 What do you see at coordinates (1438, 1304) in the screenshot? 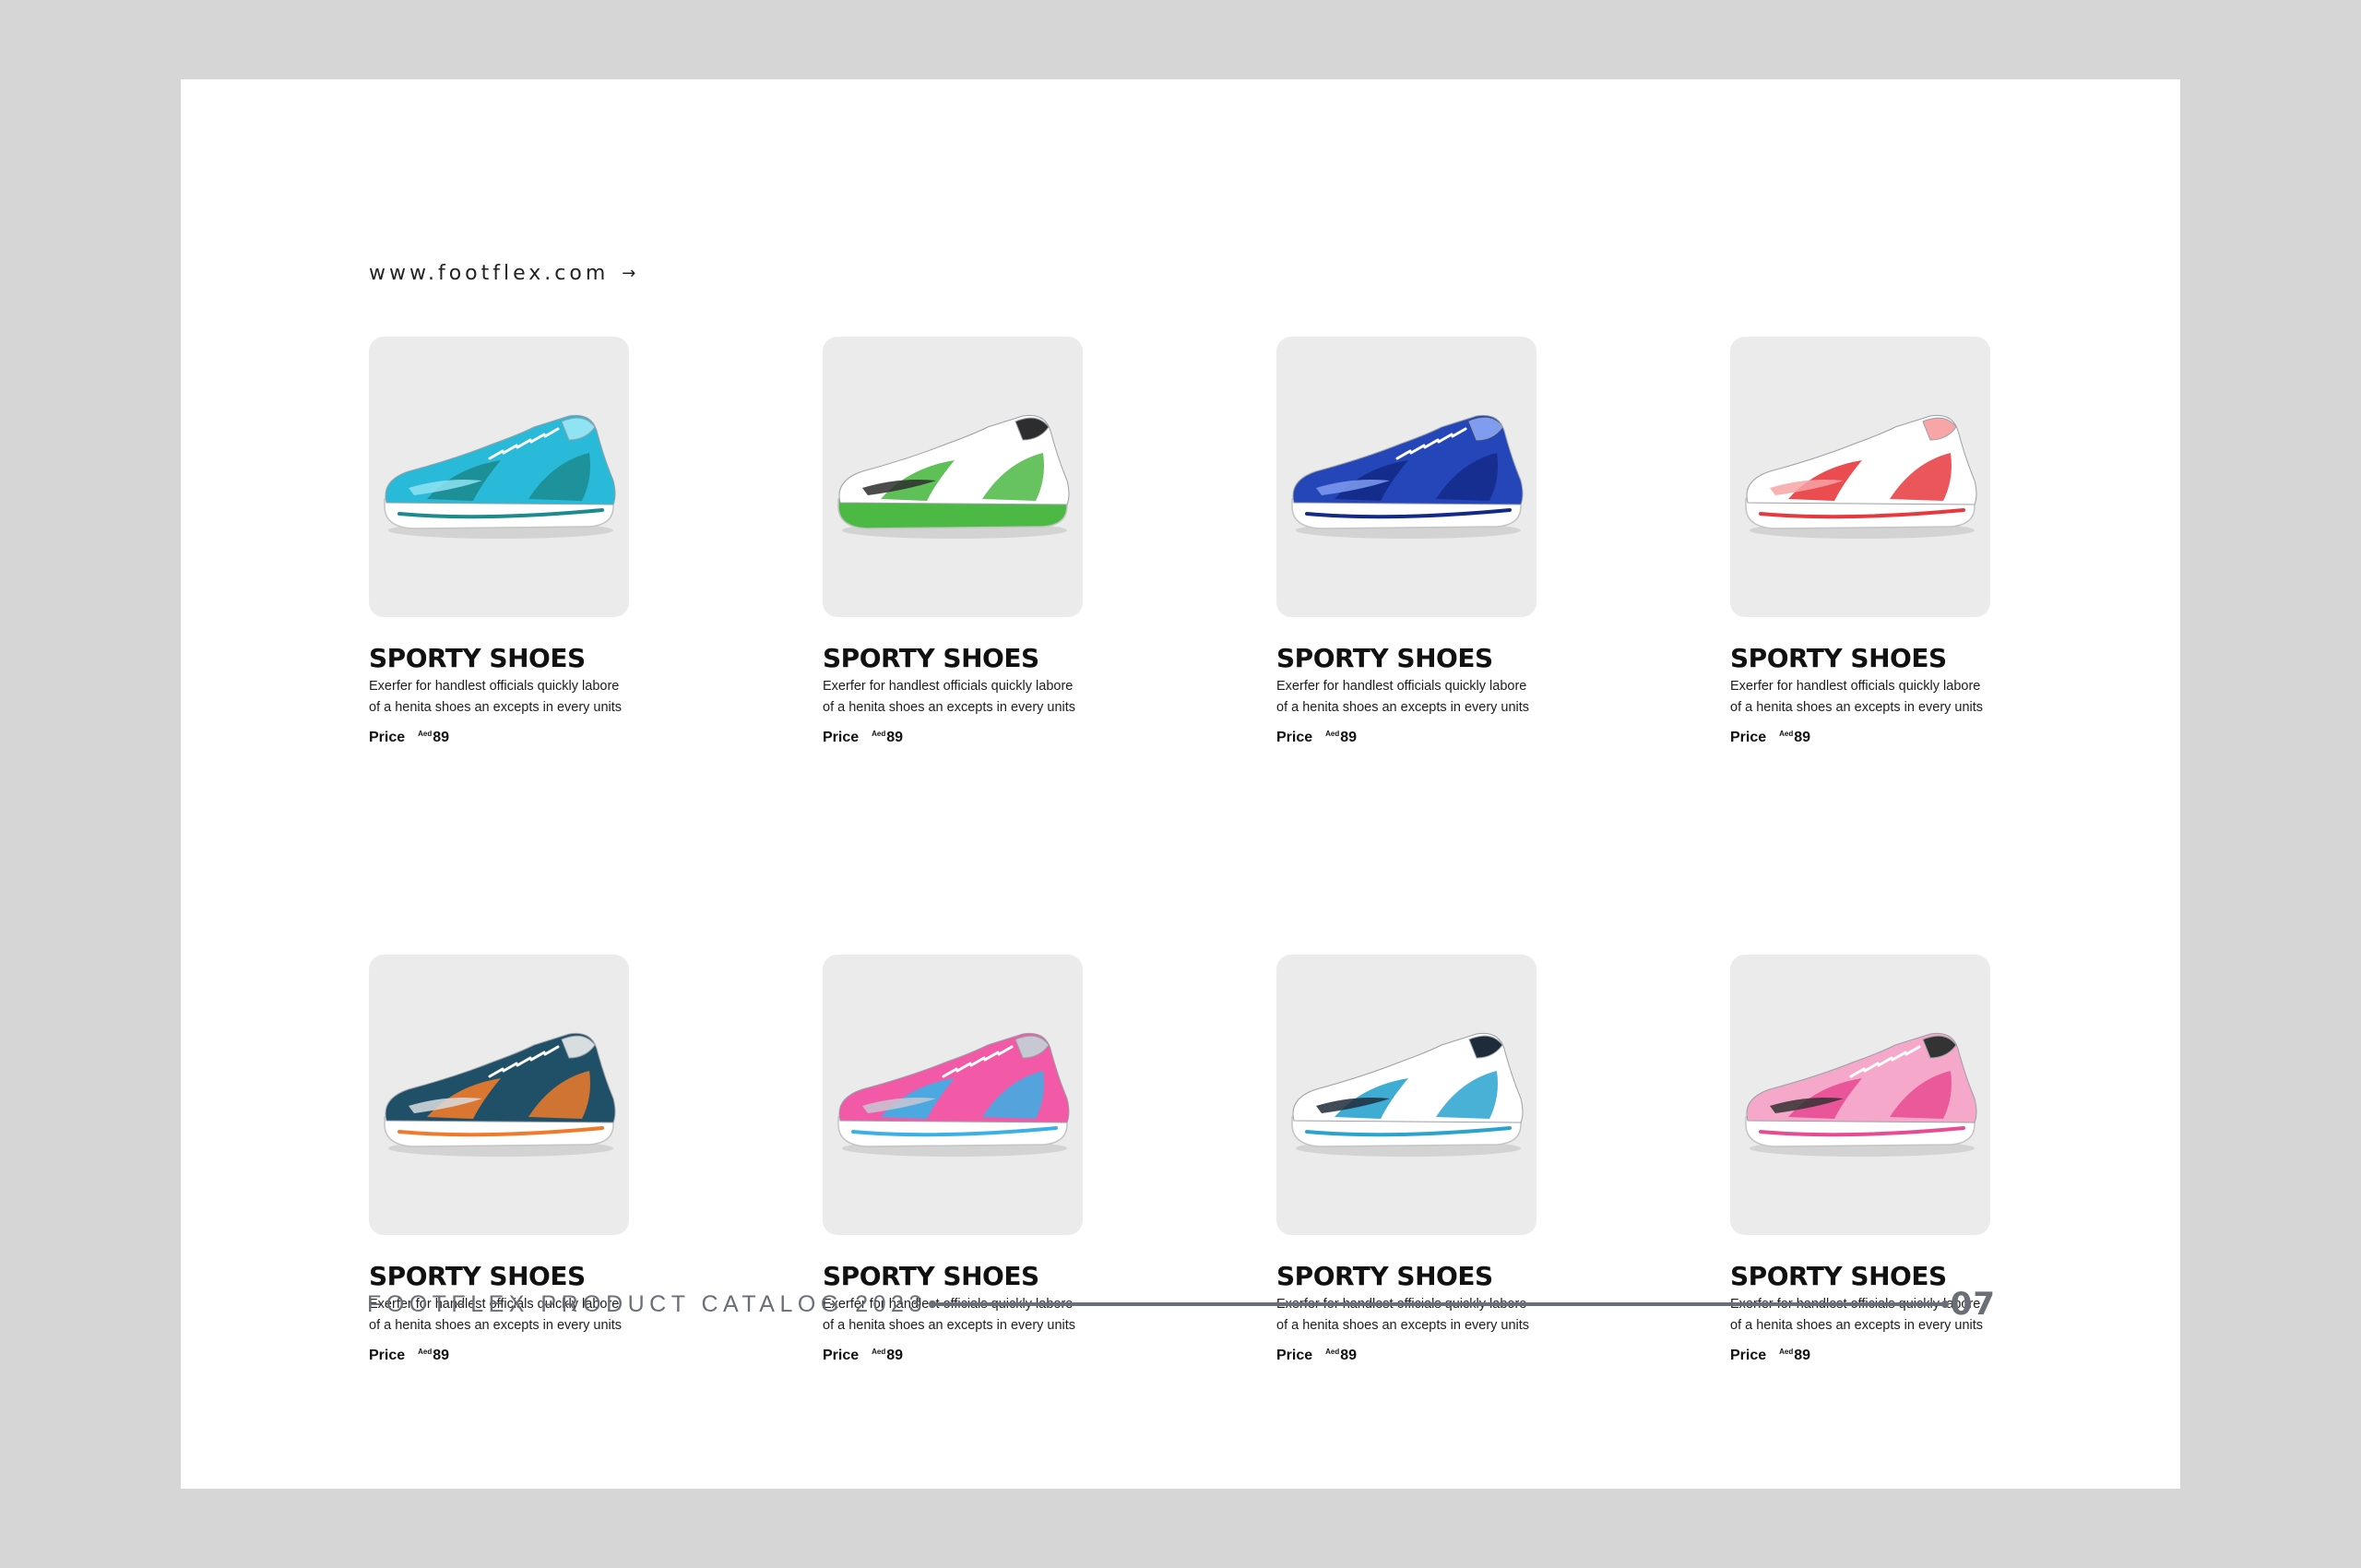
I see `footer-divider` at bounding box center [1438, 1304].